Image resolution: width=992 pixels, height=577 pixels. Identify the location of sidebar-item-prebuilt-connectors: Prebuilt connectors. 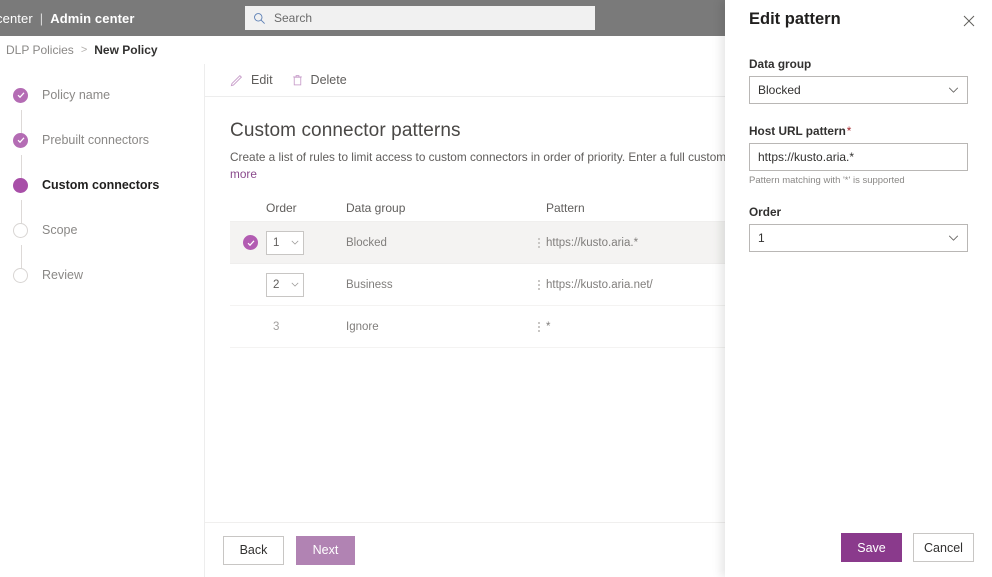
(102, 140).